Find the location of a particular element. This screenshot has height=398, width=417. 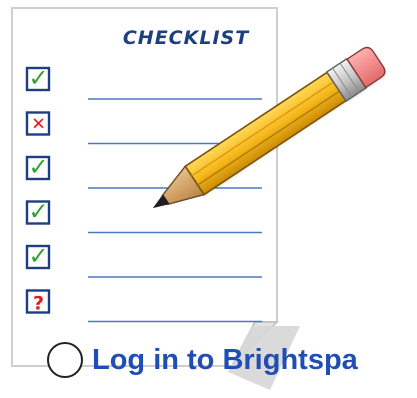

task-radio-button is located at coordinates (65, 360).